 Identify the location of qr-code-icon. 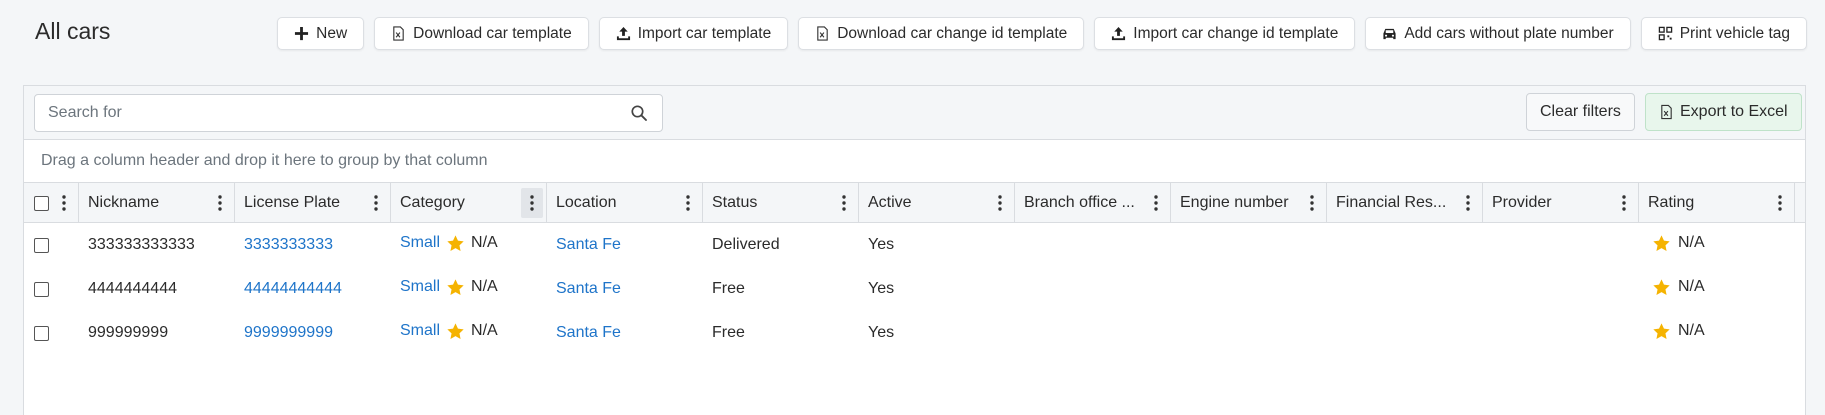
(1665, 33).